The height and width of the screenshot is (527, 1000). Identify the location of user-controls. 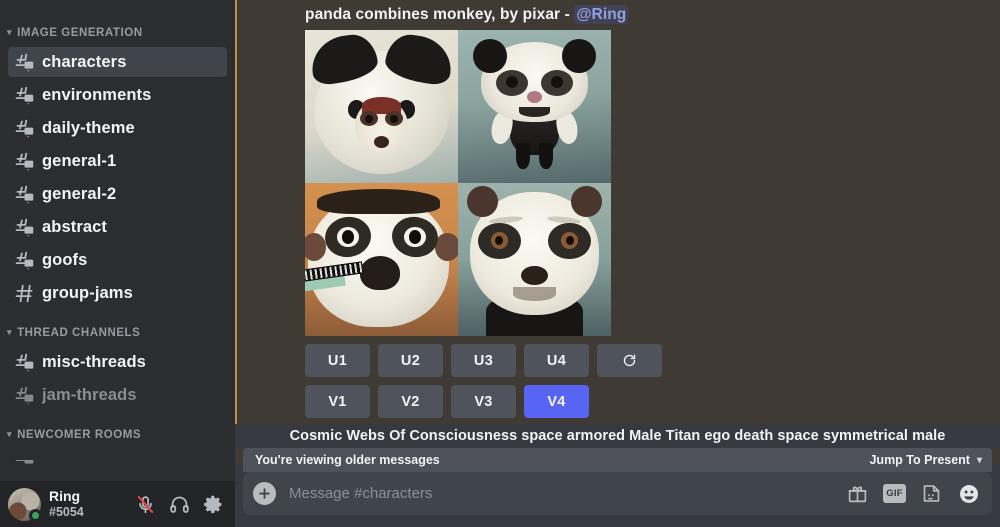
(182, 504).